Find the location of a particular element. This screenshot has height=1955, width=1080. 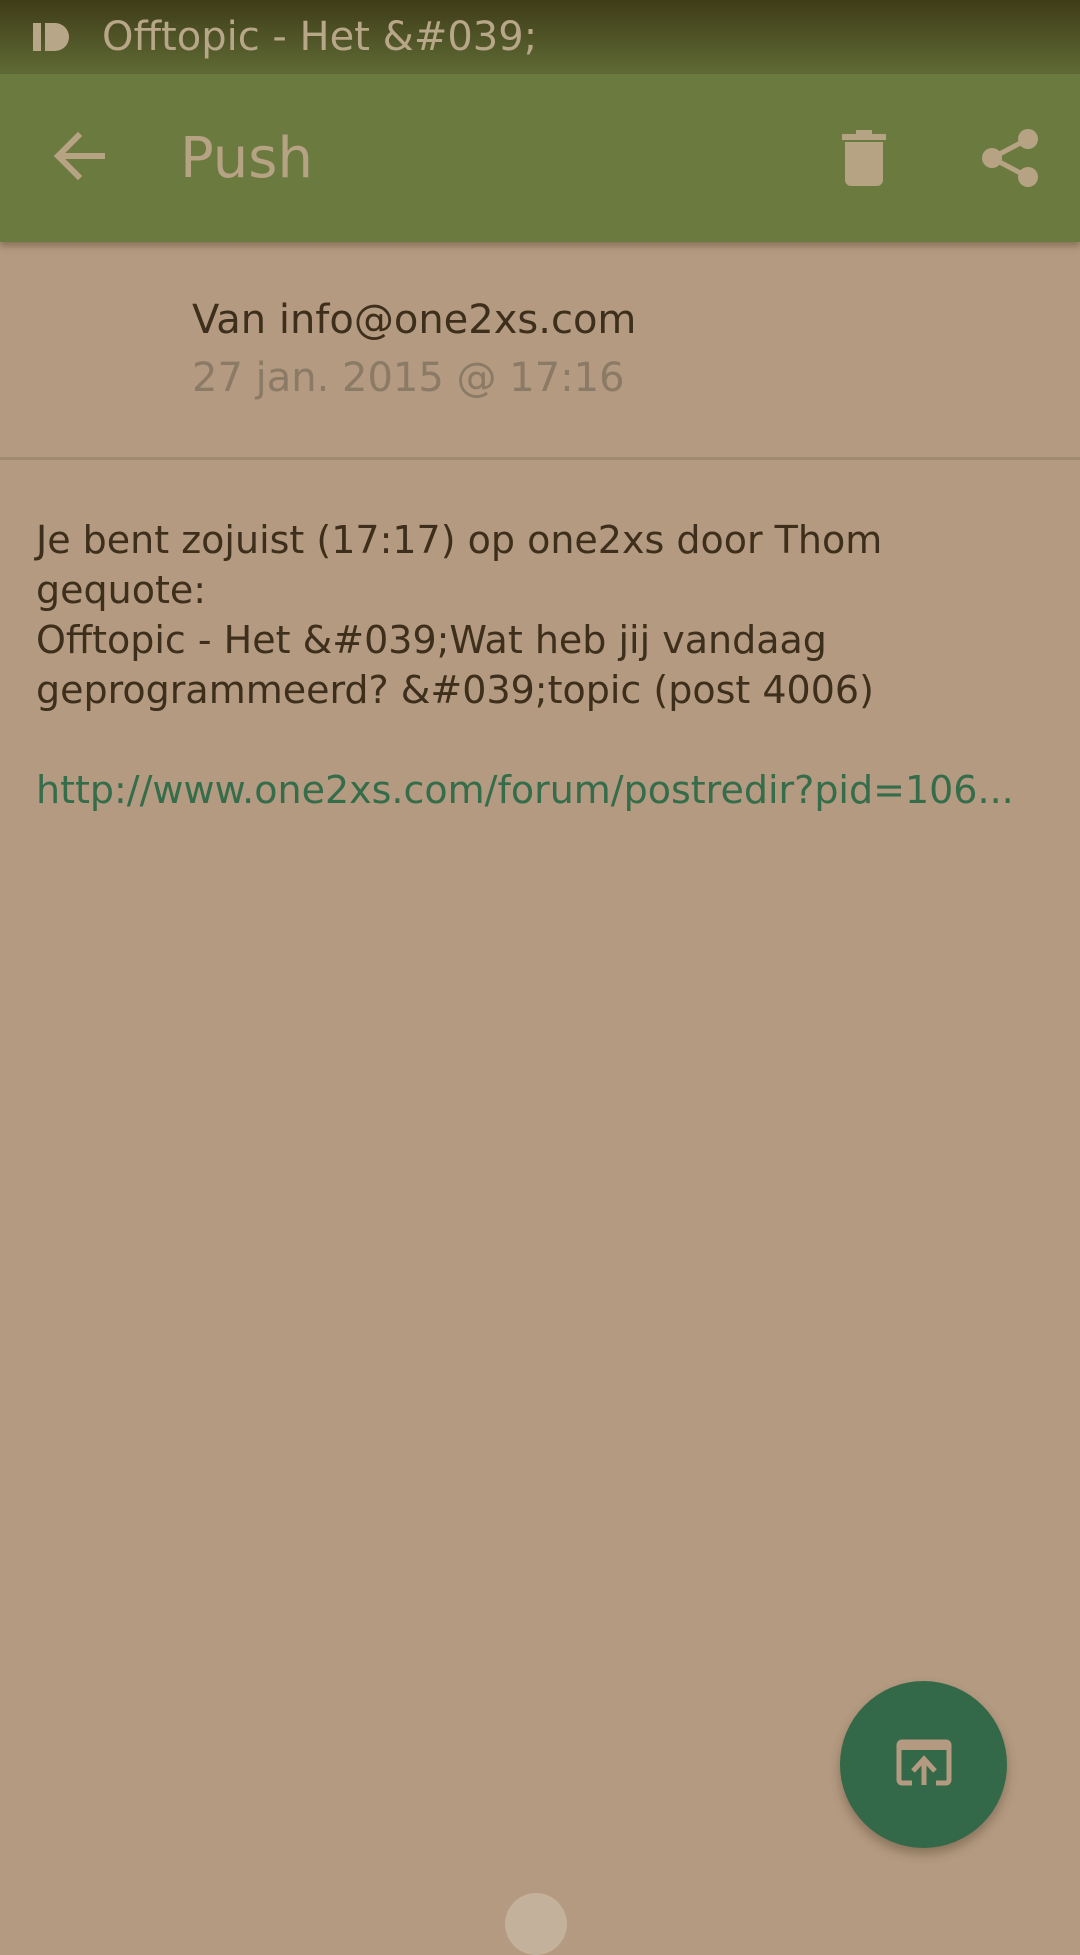

message-line: geprogrammeerd? &#039;topic (post 4006) is located at coordinates (455, 690).